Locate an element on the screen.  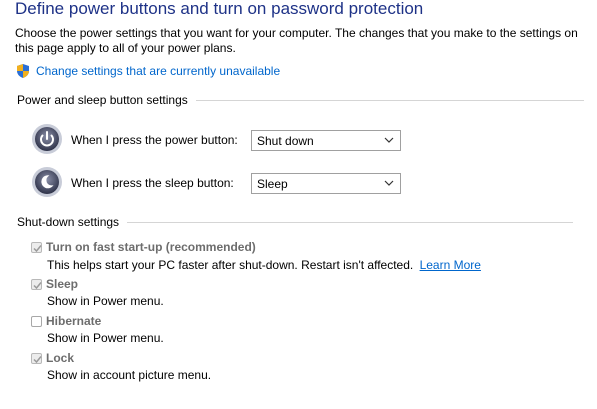
sleep-option: Sleep is located at coordinates (54, 284).